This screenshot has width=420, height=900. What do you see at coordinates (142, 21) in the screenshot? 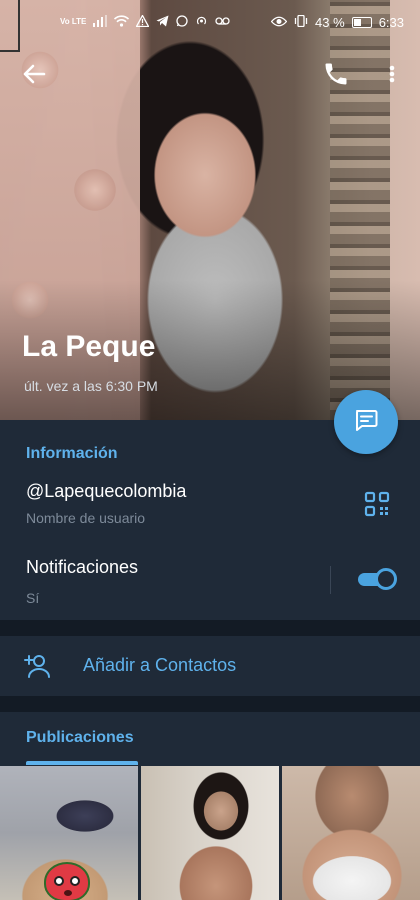
I see `warning-icon` at bounding box center [142, 21].